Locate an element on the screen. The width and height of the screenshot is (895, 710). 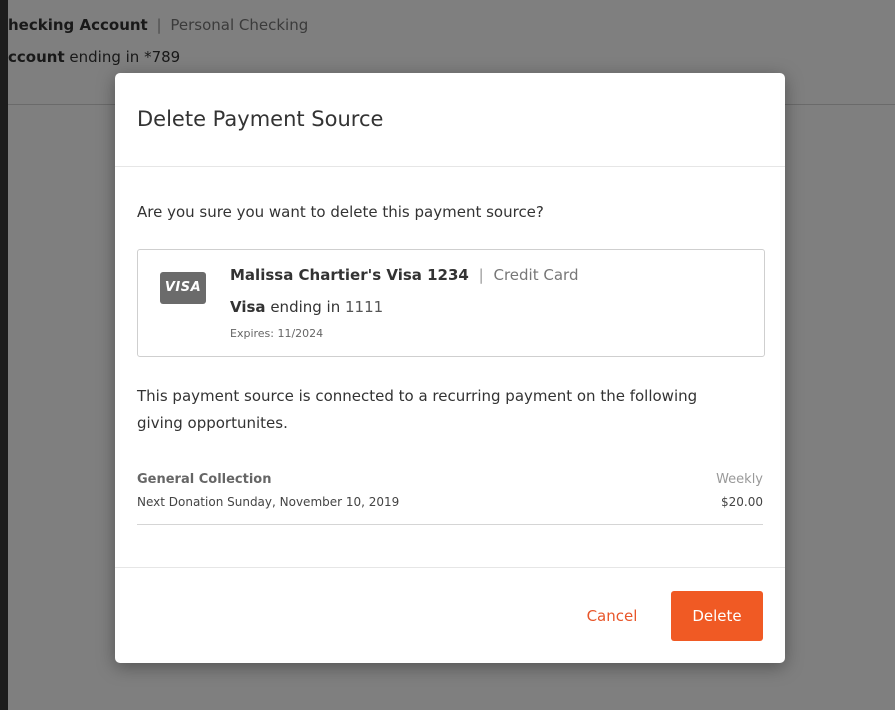
card-detail: Visa ending in 1111 is located at coordinates (306, 307).